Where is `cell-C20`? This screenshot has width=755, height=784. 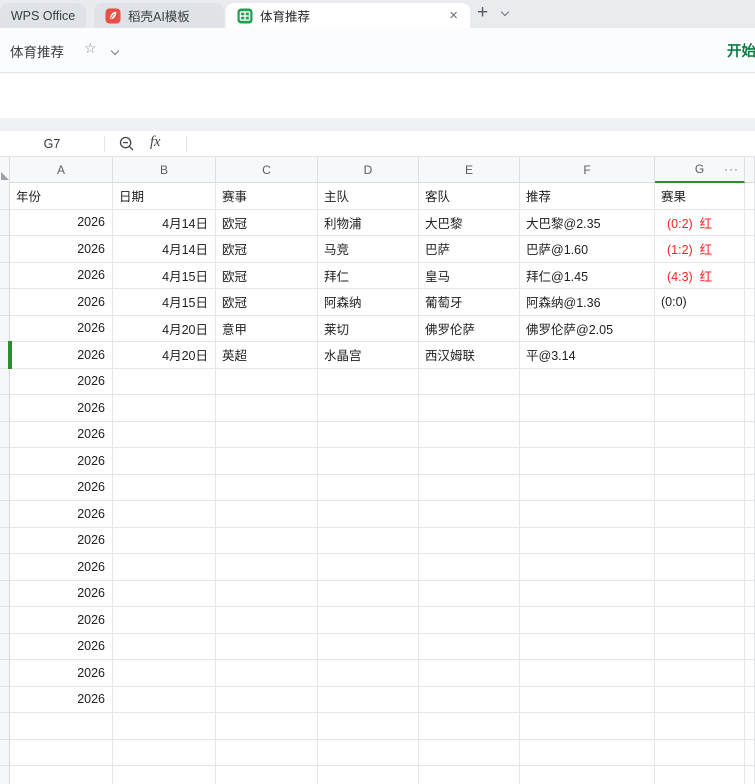 cell-C20 is located at coordinates (267, 699).